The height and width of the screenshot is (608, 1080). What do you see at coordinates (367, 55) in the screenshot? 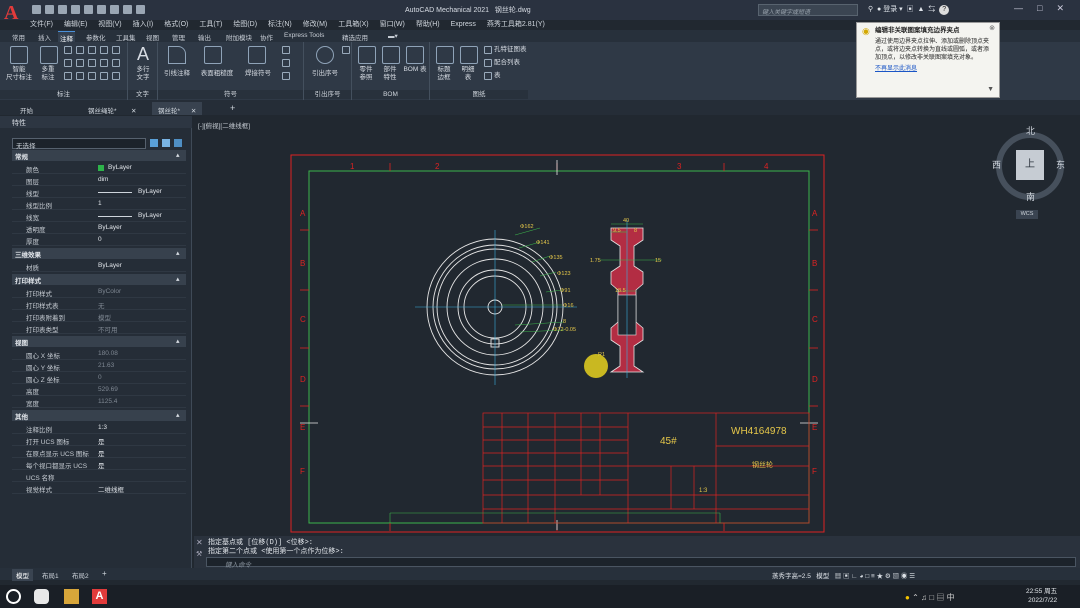
I see `part-ref-icon` at bounding box center [367, 55].